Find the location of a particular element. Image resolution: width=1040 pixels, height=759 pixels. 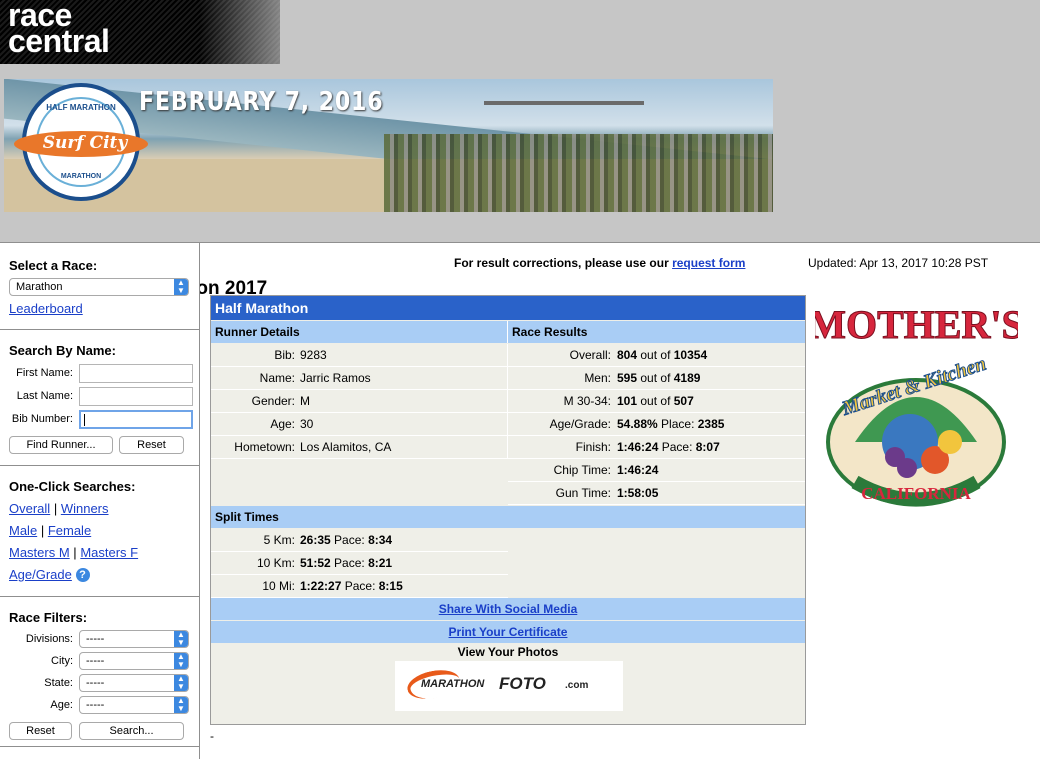

split-label: 10 Km: is located at coordinates (275, 563).